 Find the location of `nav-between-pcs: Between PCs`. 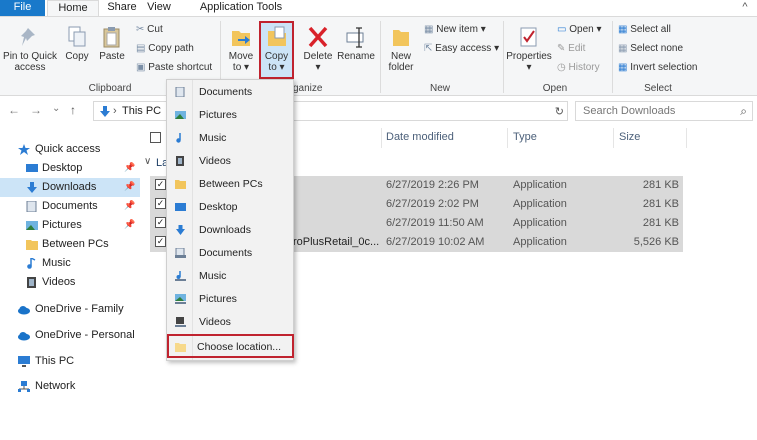

nav-between-pcs: Between PCs is located at coordinates (70, 244).